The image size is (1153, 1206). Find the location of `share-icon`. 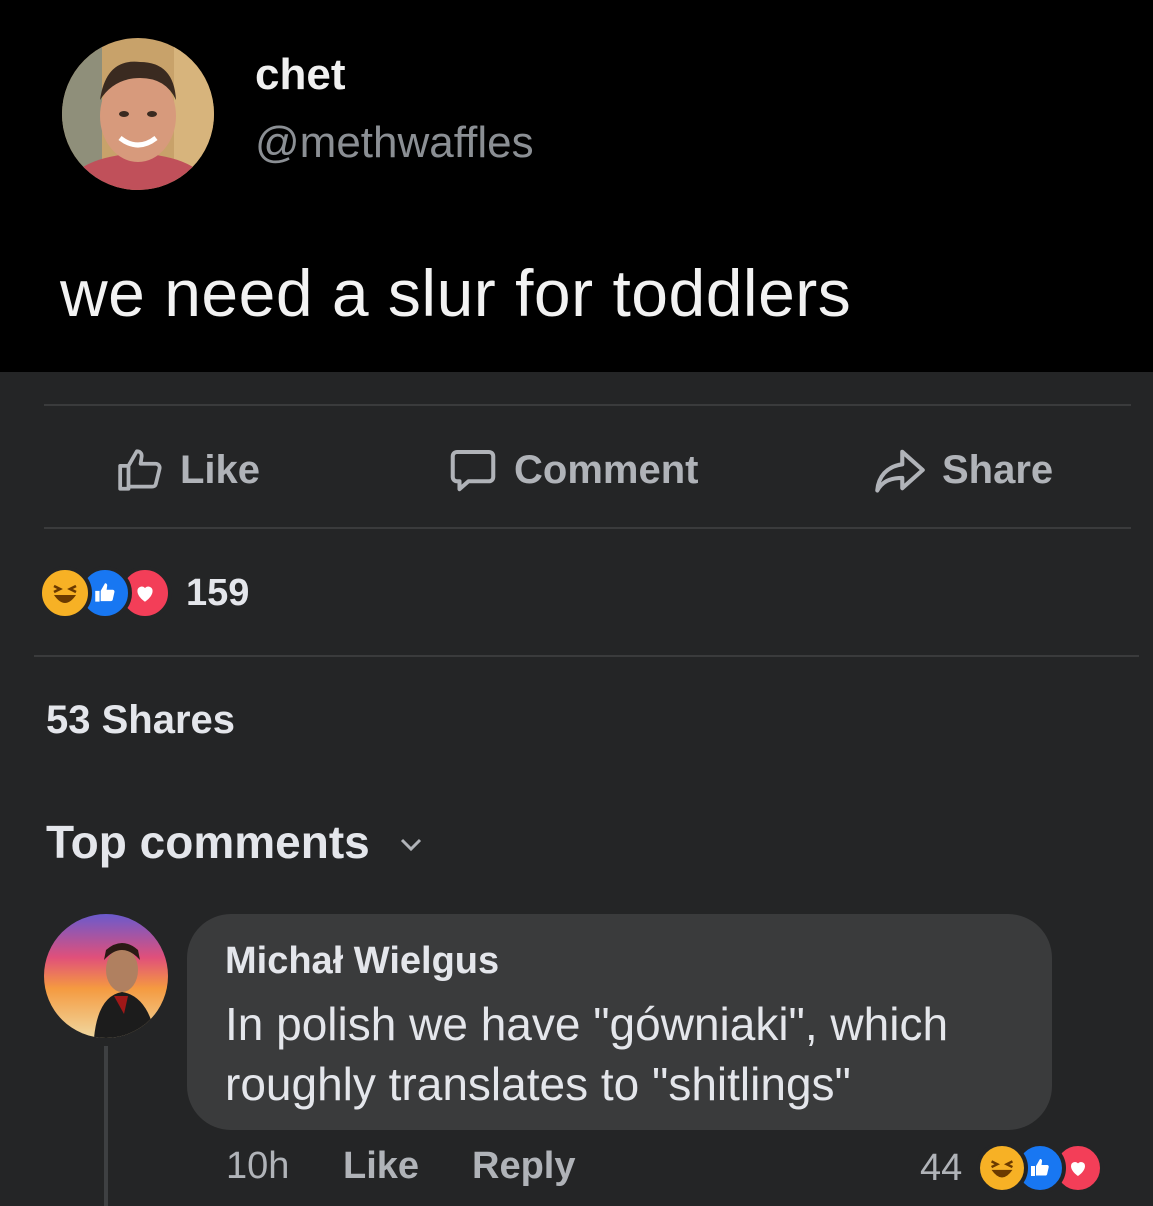

share-icon is located at coordinates (900, 471).